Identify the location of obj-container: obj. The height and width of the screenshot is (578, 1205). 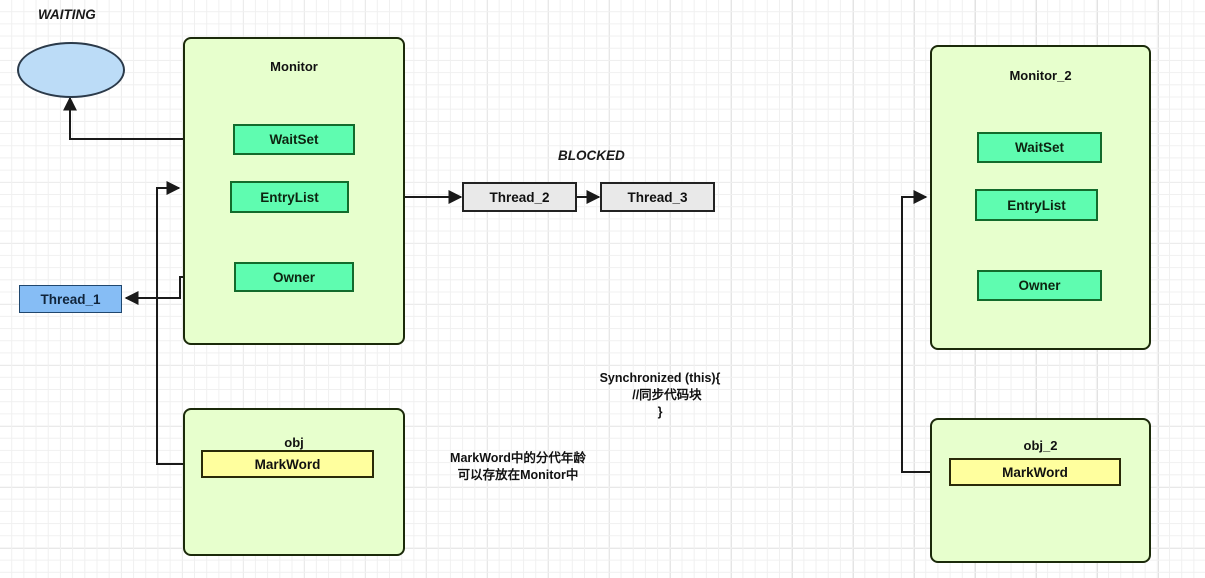
(294, 482).